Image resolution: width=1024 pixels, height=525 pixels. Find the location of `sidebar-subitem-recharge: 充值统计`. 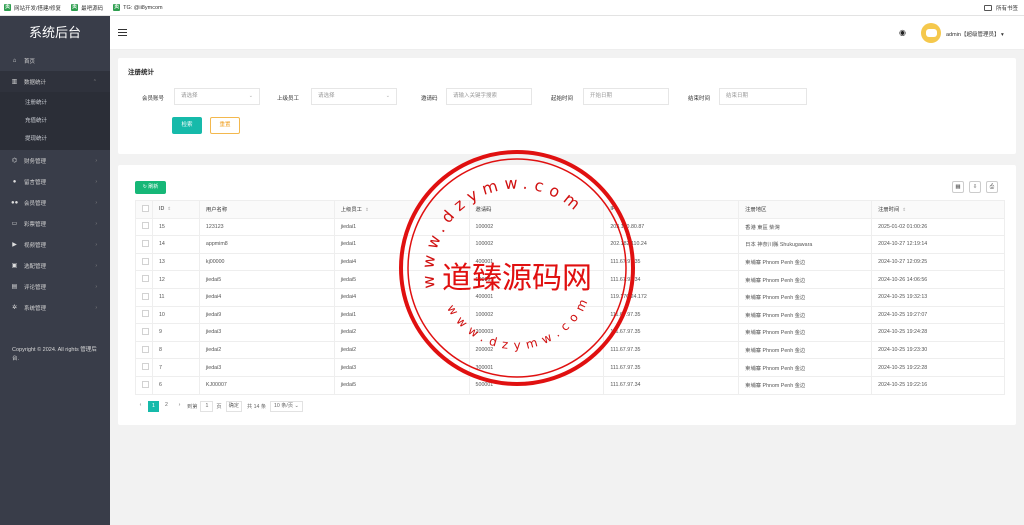

sidebar-subitem-recharge: 充值统计 is located at coordinates (55, 121).